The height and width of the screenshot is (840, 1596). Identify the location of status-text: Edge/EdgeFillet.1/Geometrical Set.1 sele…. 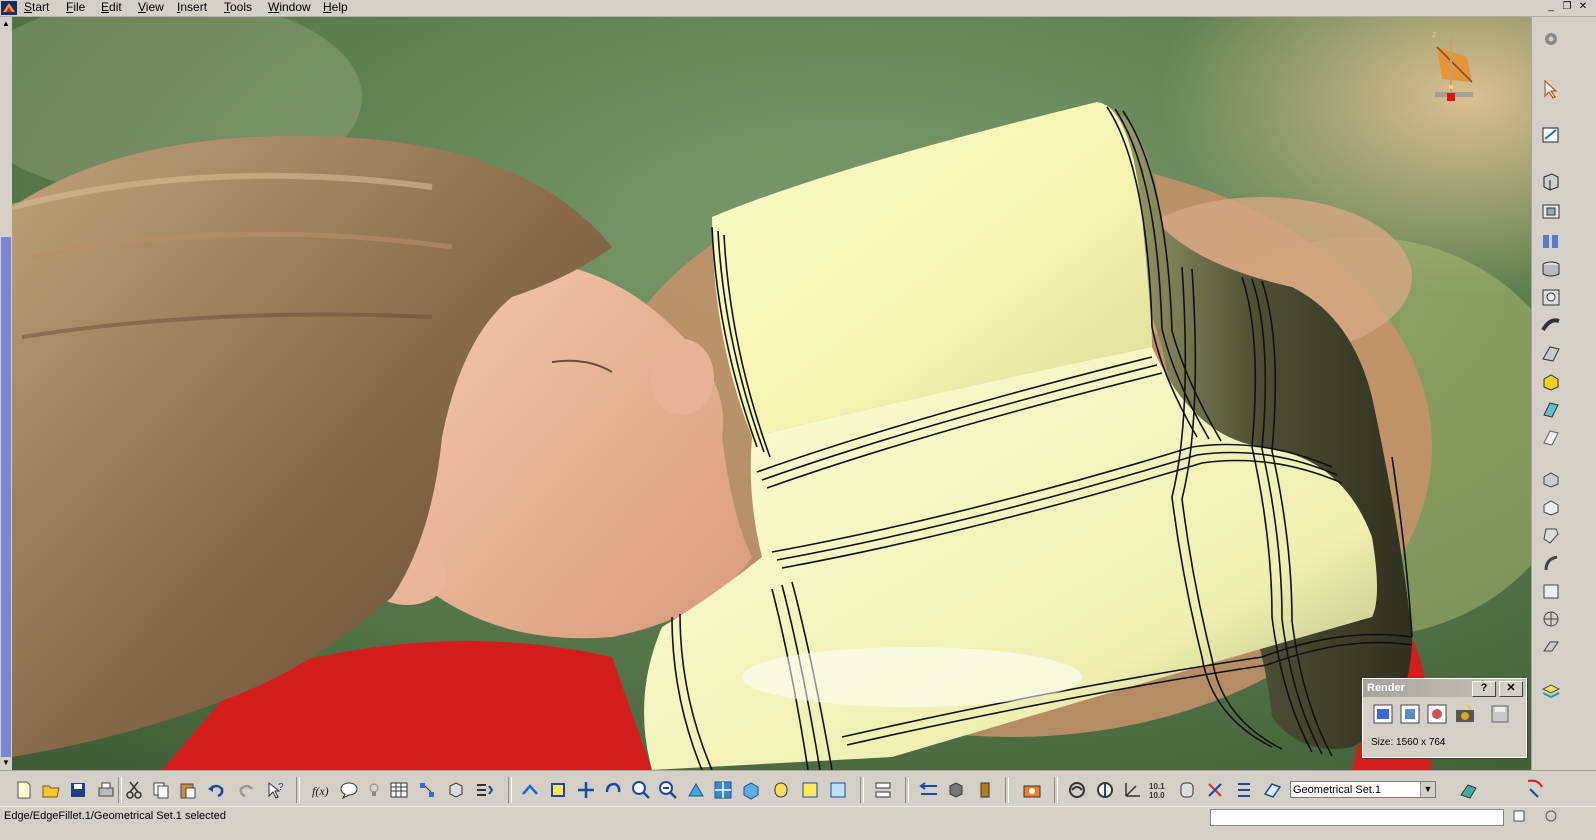
(115, 816).